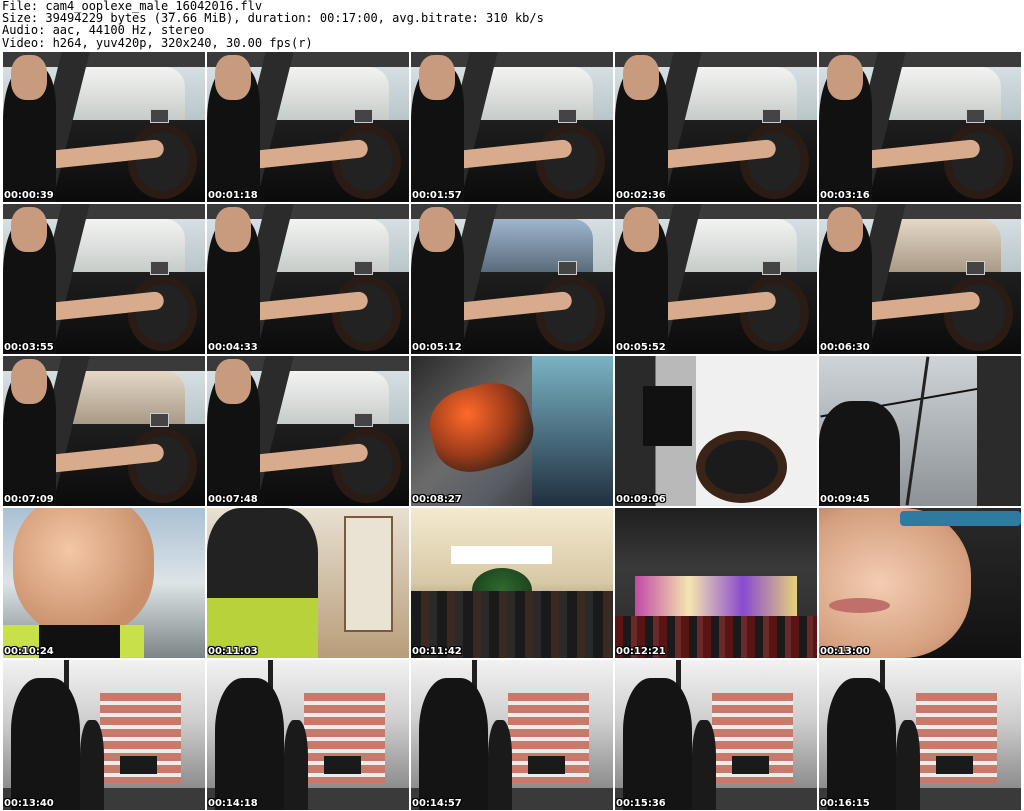 This screenshot has height=811, width=1024. Describe the element at coordinates (29, 347) in the screenshot. I see `thumbnail-timestamp: 00:03:55` at that location.